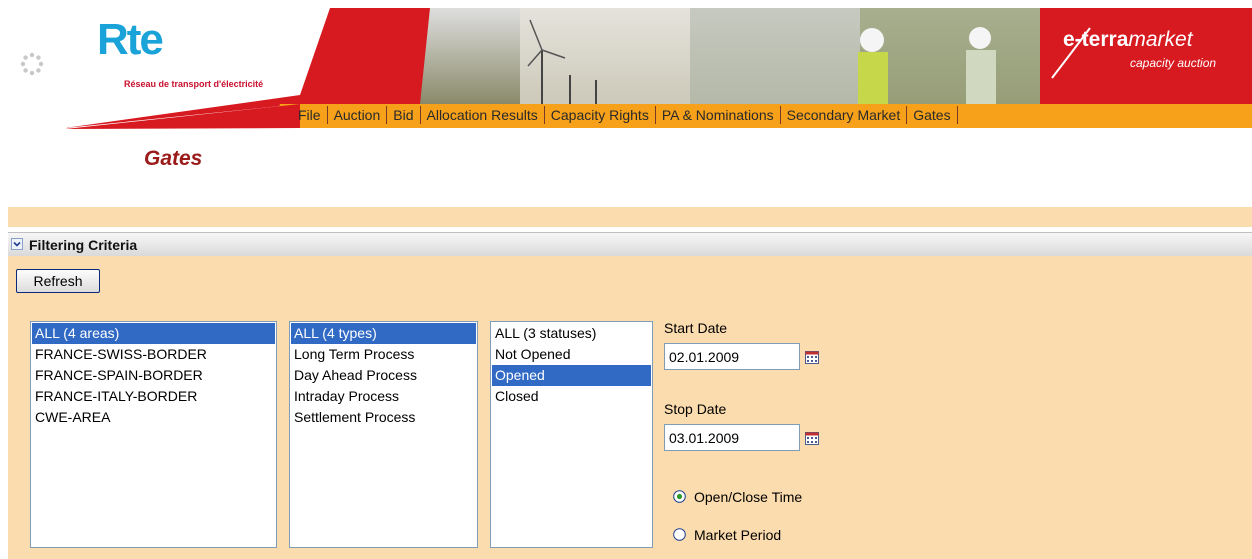  Describe the element at coordinates (679, 534) in the screenshot. I see `market-period-radio` at that location.